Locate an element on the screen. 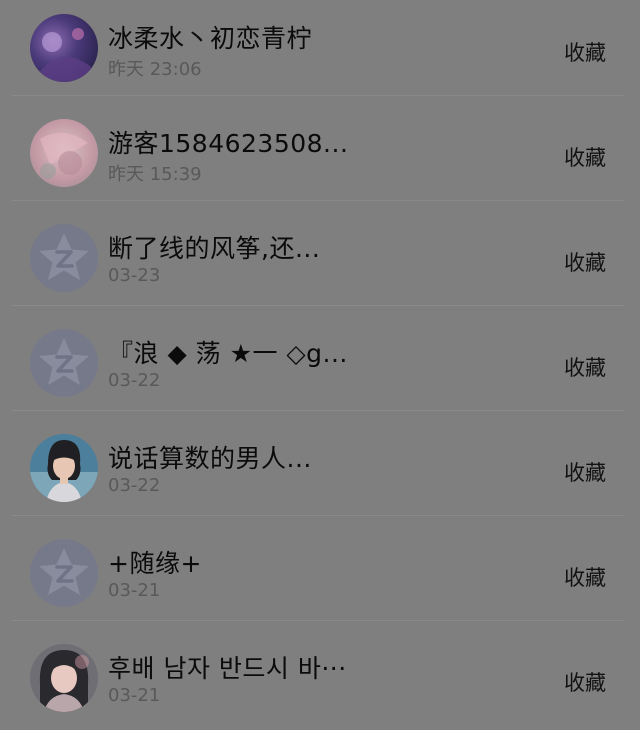 This screenshot has height=730, width=640. list-item: 『浪 ◆ 荡 ★一 ◇g... 03-22 收藏 is located at coordinates (320, 358).